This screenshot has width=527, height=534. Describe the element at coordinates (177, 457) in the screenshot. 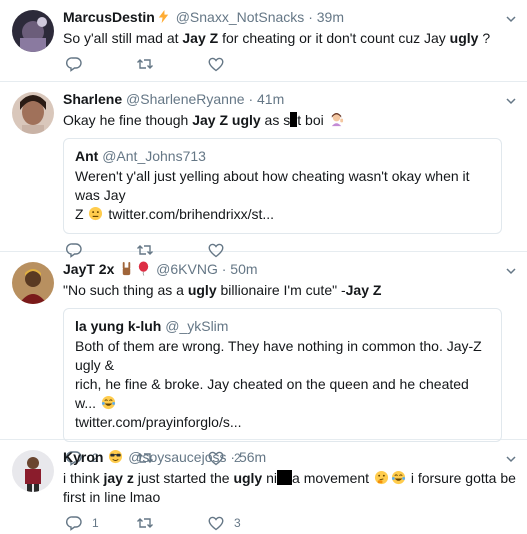

I see `user-handle: @soysaucejoss` at that location.